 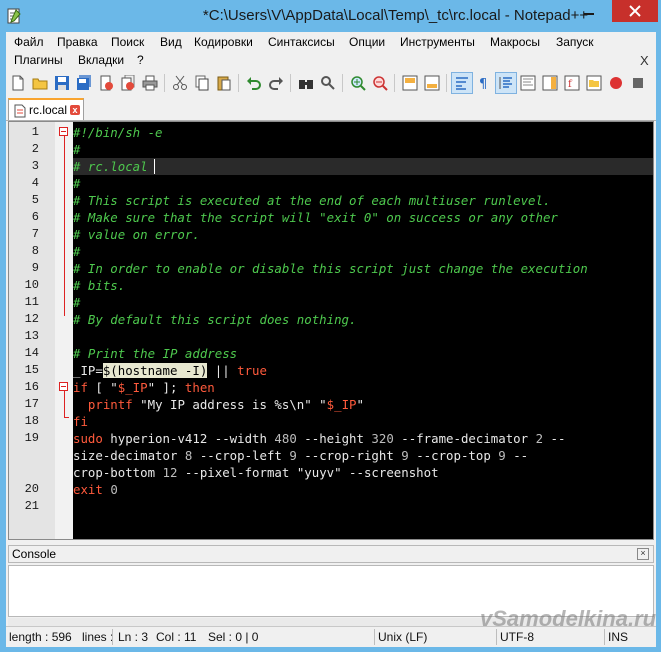 What do you see at coordinates (360, 404) in the screenshot?
I see `code-token: "` at bounding box center [360, 404].